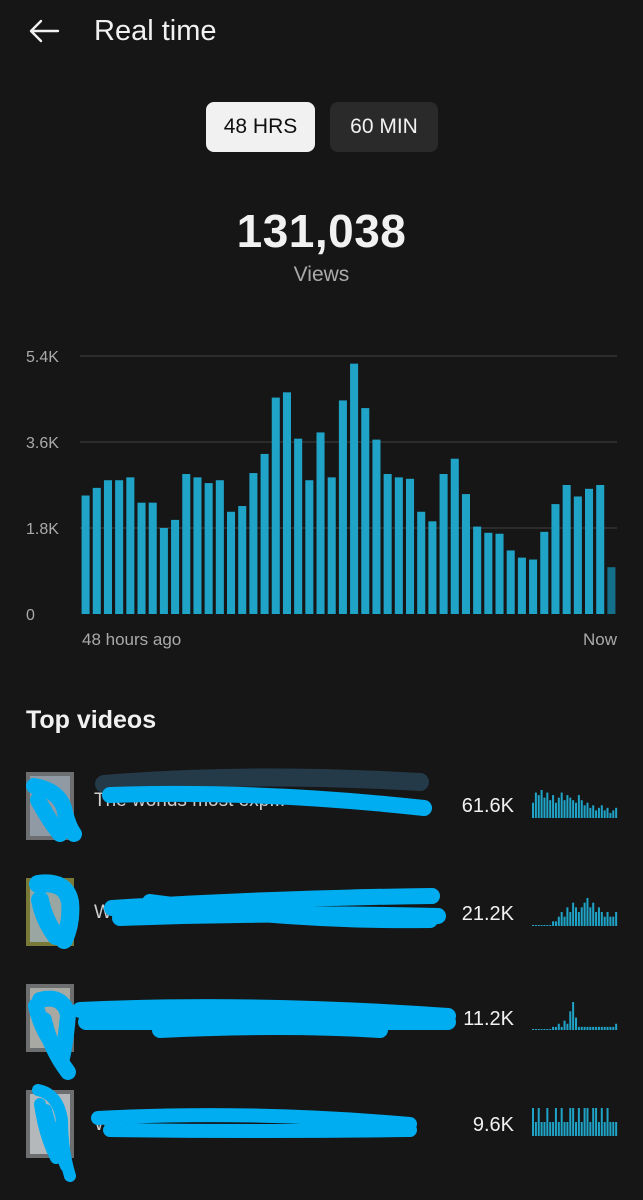  I want to click on total-views-value: 131,038, so click(321, 231).